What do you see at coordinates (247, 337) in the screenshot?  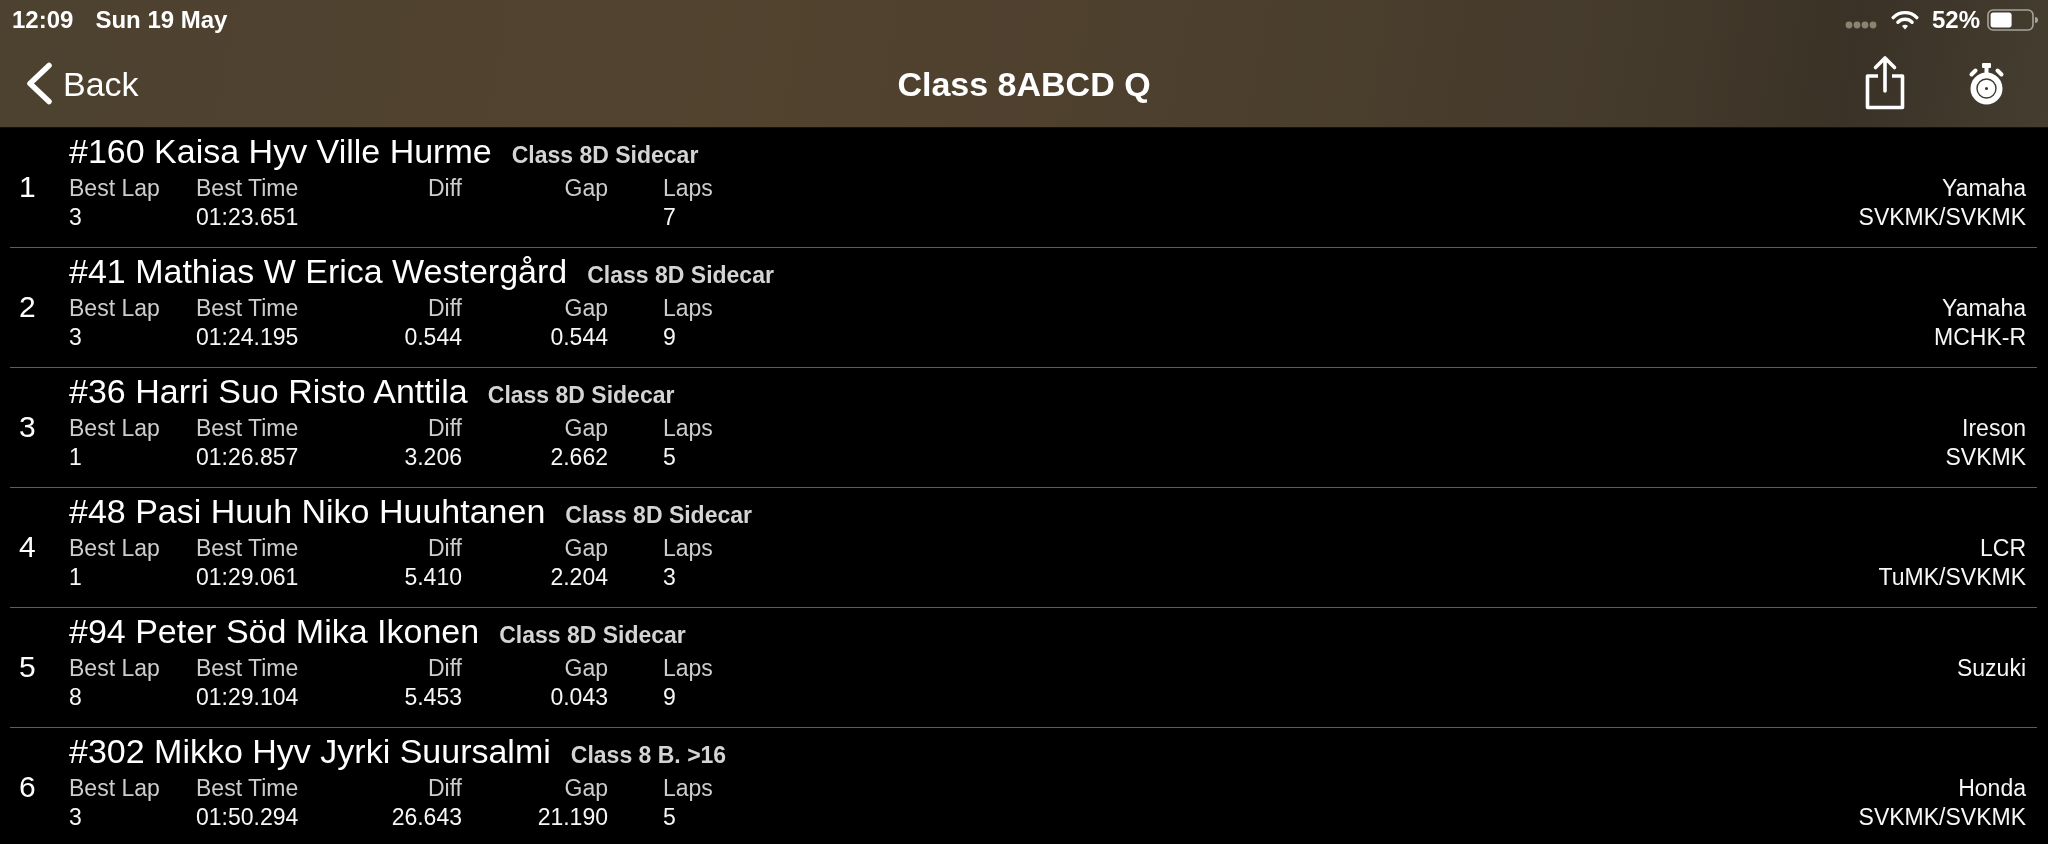 I see `stat-value: 01:24.195` at bounding box center [247, 337].